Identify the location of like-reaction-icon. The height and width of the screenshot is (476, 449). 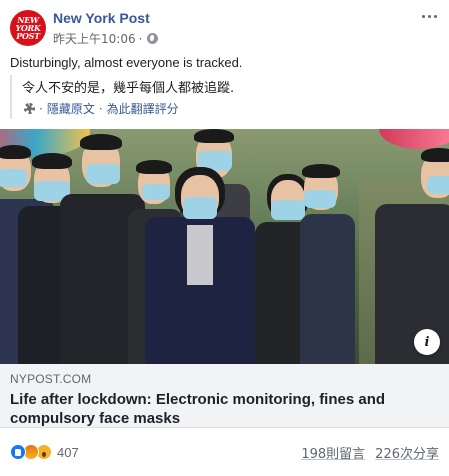
(18, 452).